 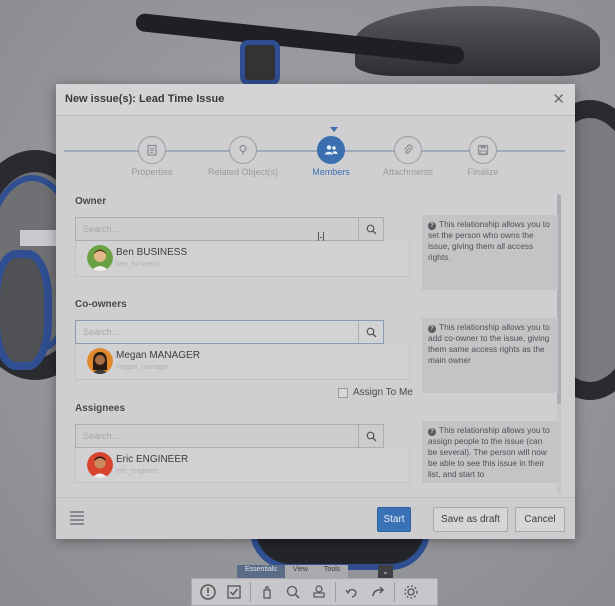 I want to click on menu-icon, so click(x=77, y=518).